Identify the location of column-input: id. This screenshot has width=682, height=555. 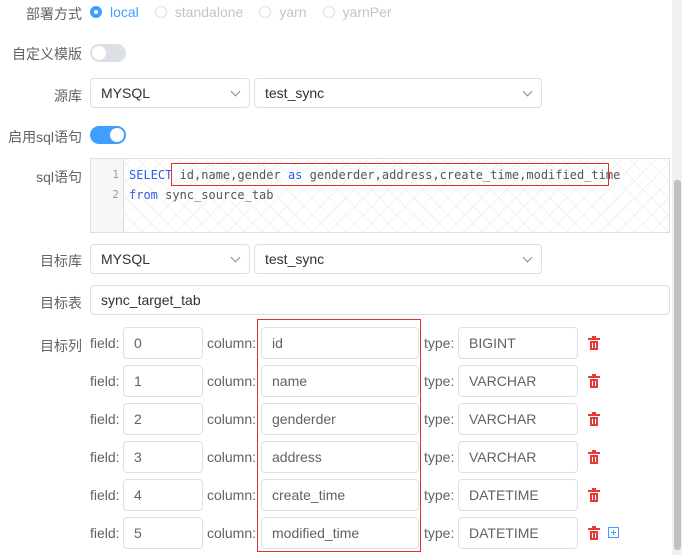
(340, 343).